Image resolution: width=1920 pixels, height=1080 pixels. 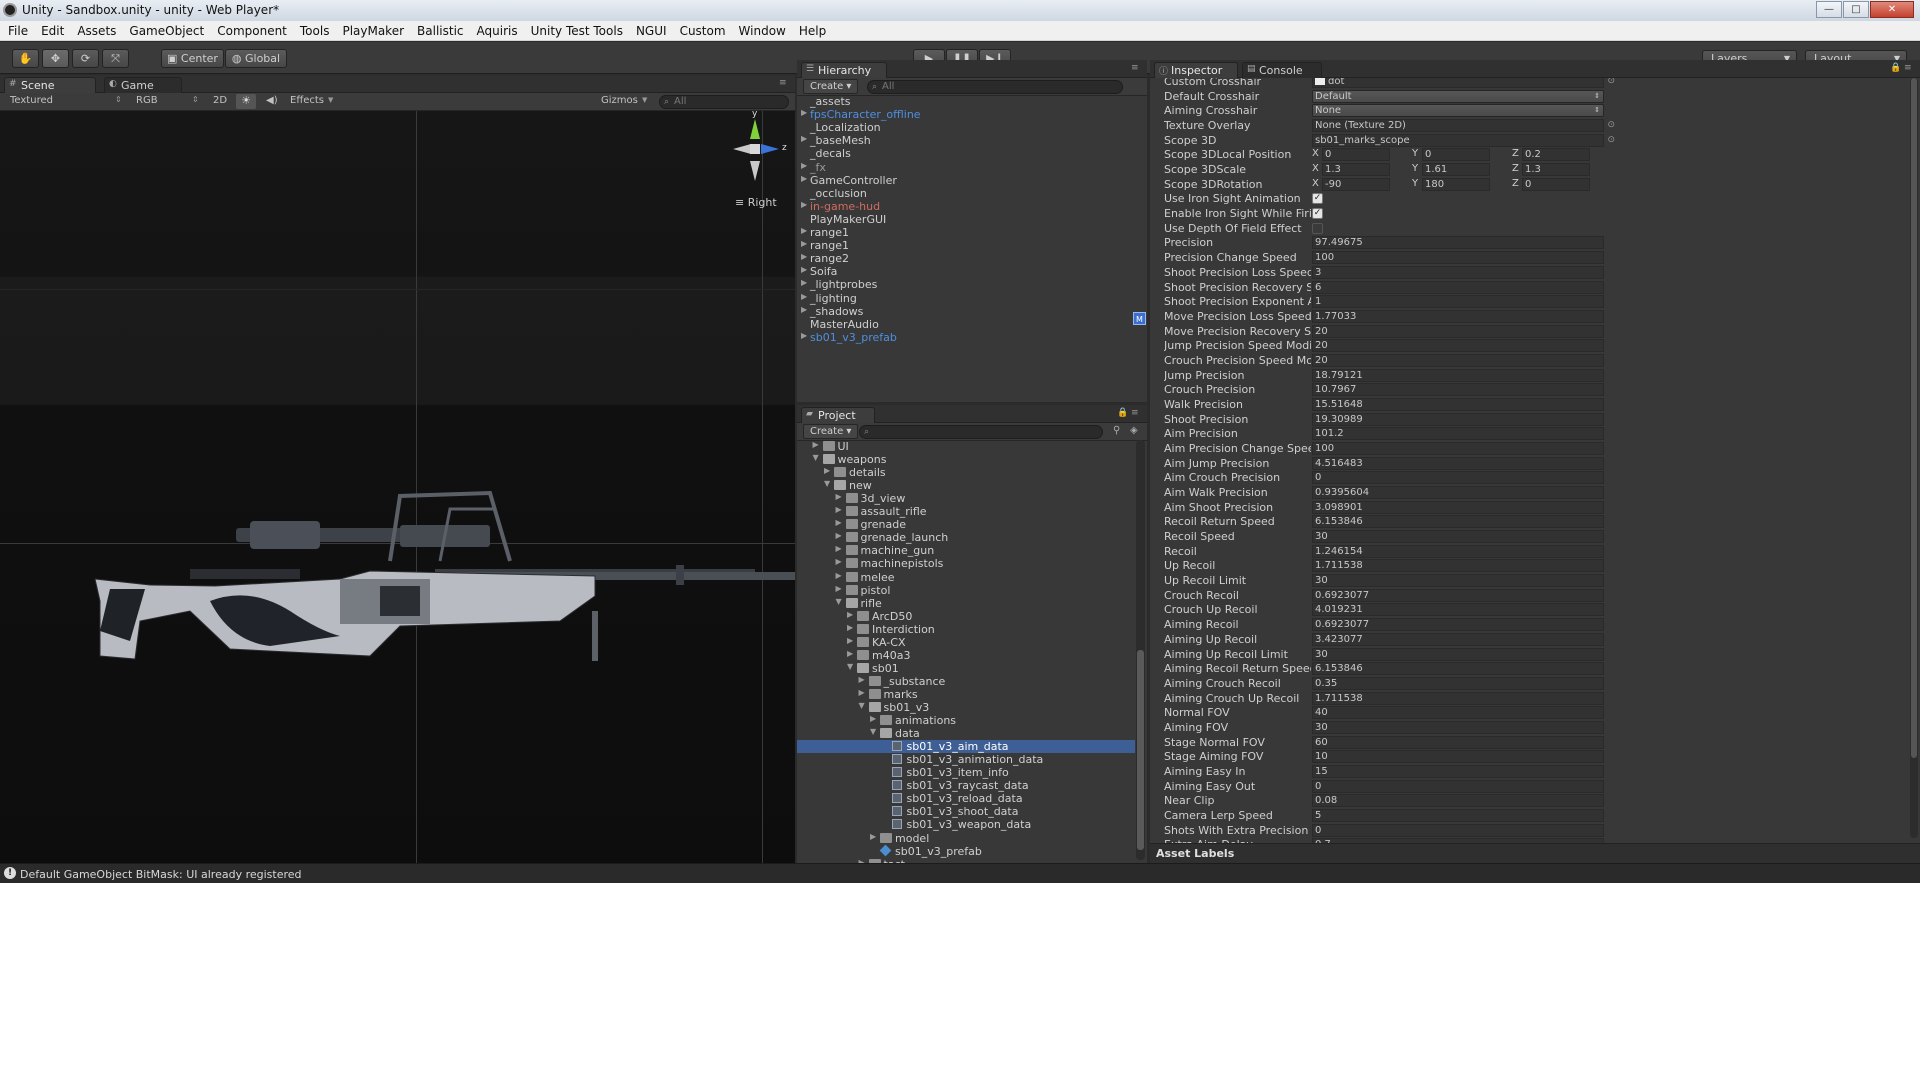 I want to click on hierarchy-item: _decals, so click(x=972, y=153).